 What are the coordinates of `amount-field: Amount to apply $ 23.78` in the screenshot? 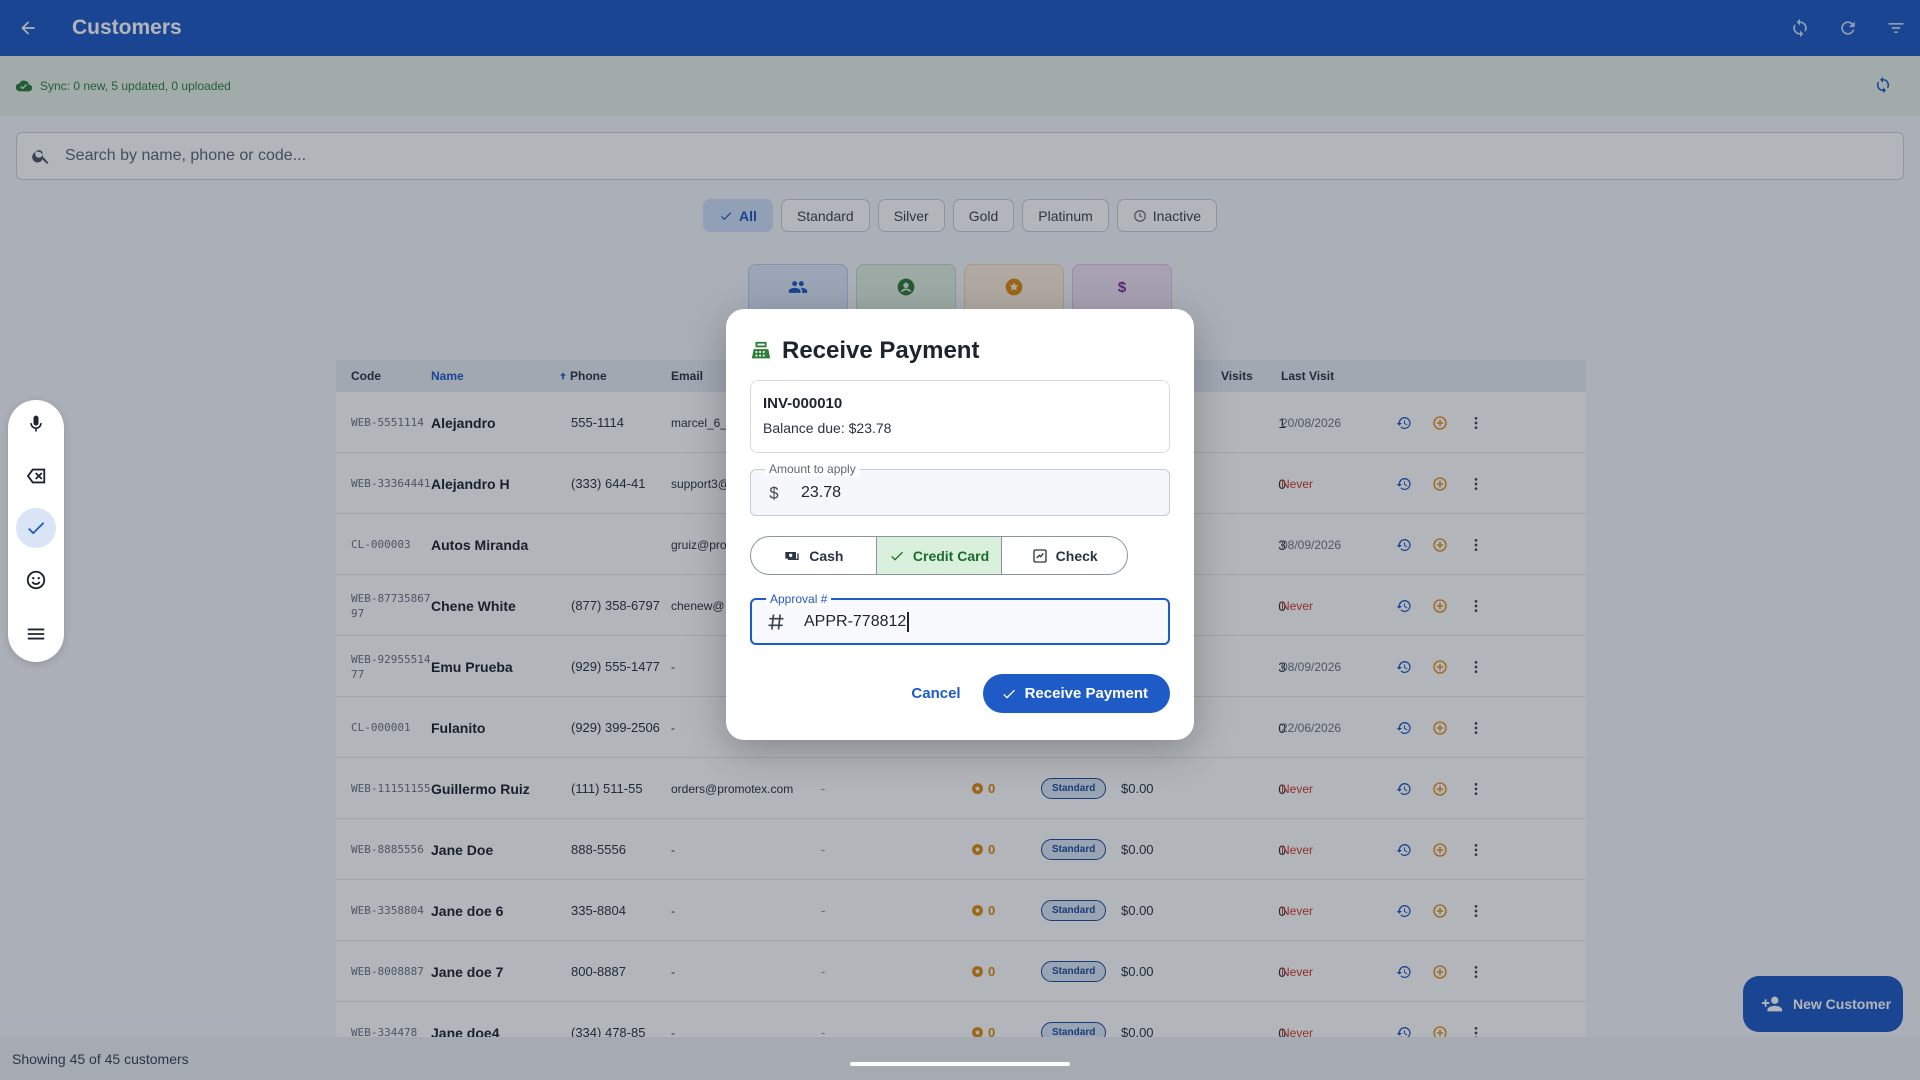 It's located at (960, 489).